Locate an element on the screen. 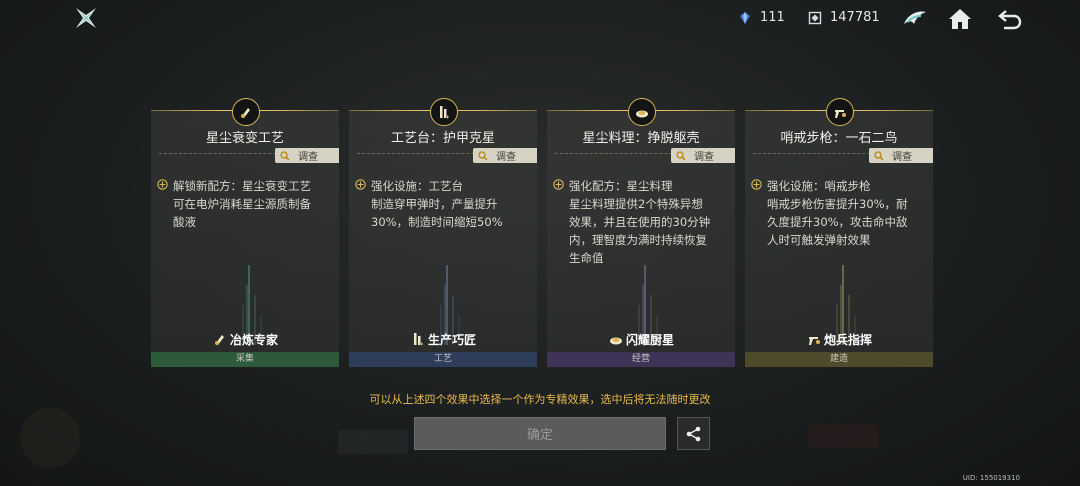 The height and width of the screenshot is (486, 1080). wing-icon is located at coordinates (915, 19).